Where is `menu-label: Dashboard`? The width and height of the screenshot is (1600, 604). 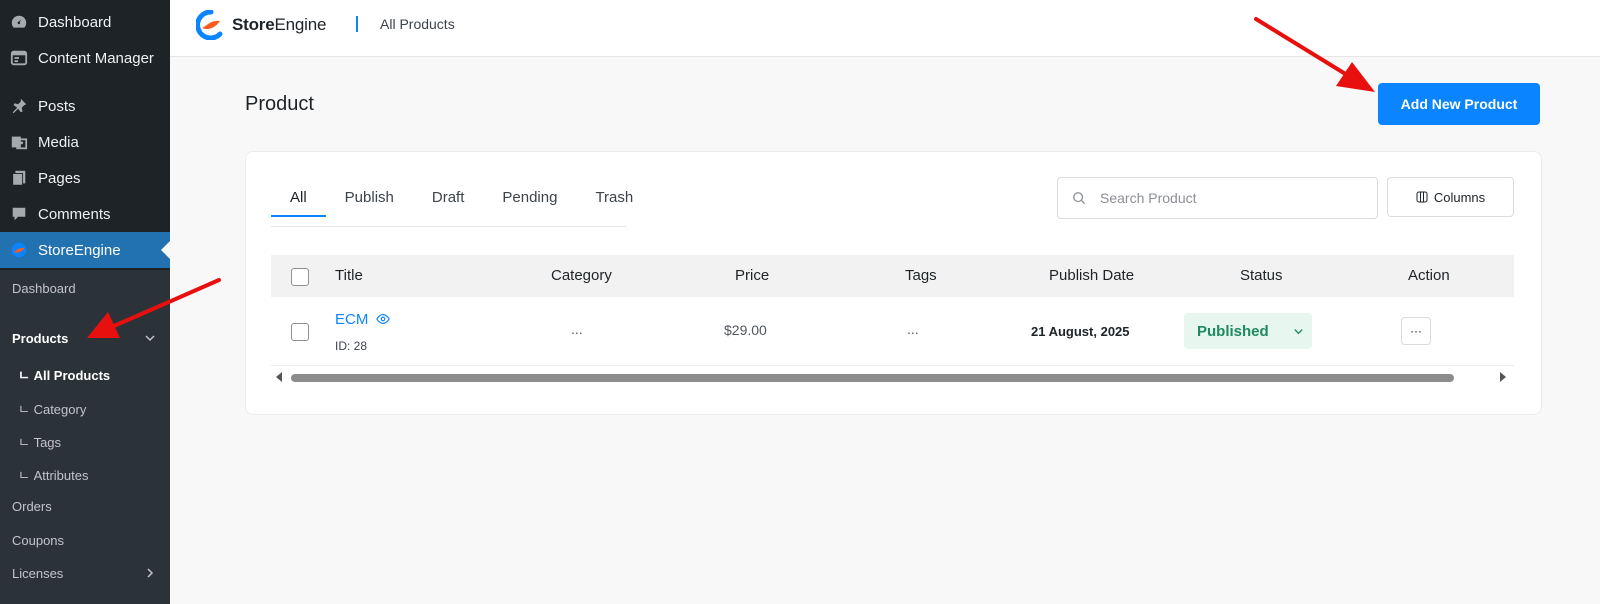
menu-label: Dashboard is located at coordinates (75, 22).